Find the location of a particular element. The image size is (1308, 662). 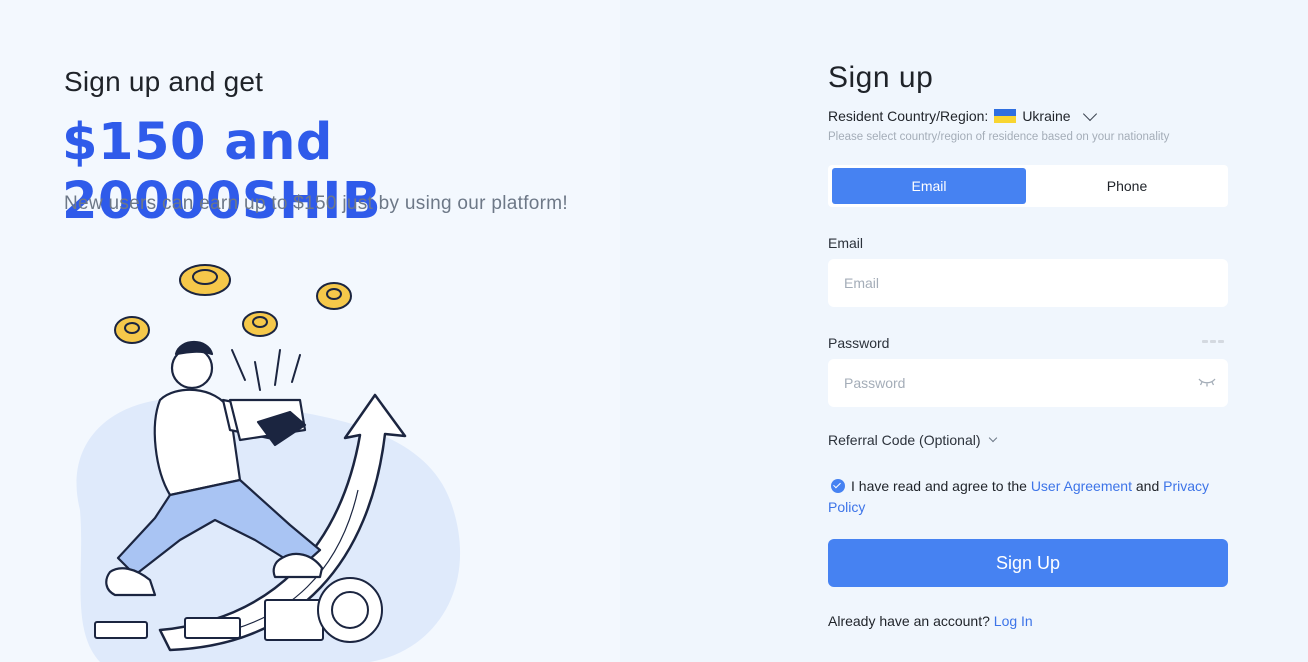

tab-email: Email is located at coordinates (929, 186).